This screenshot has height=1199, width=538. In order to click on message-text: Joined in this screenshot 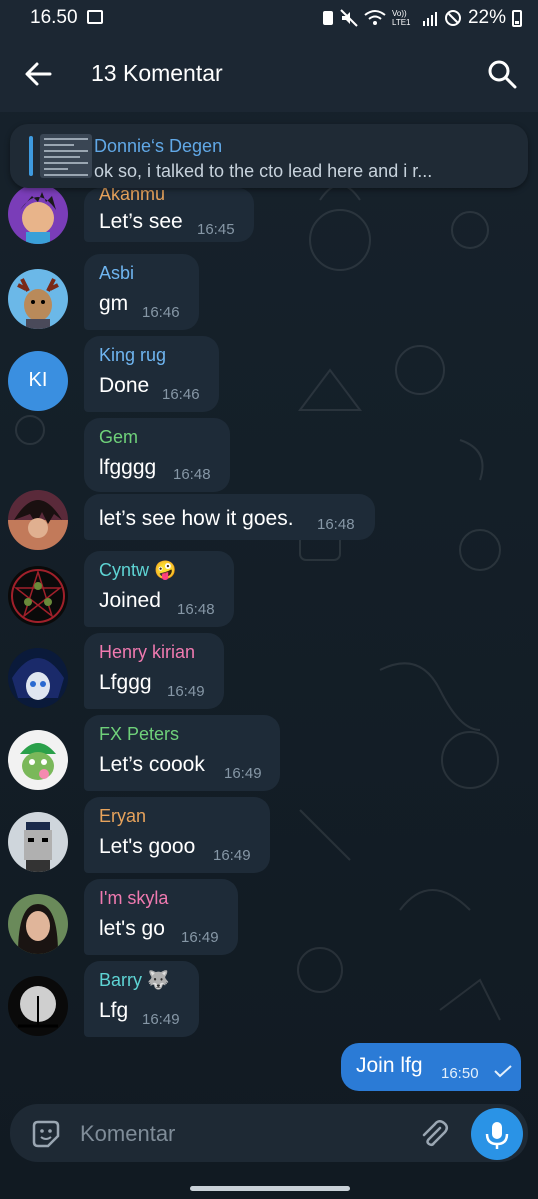, I will do `click(130, 600)`.